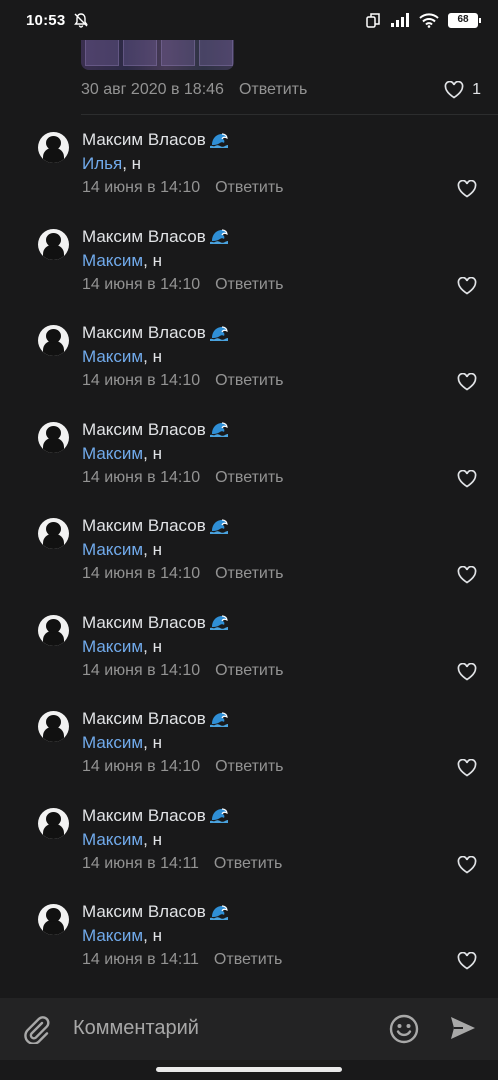 This screenshot has width=498, height=1080. Describe the element at coordinates (463, 1028) in the screenshot. I see `send-icon` at that location.